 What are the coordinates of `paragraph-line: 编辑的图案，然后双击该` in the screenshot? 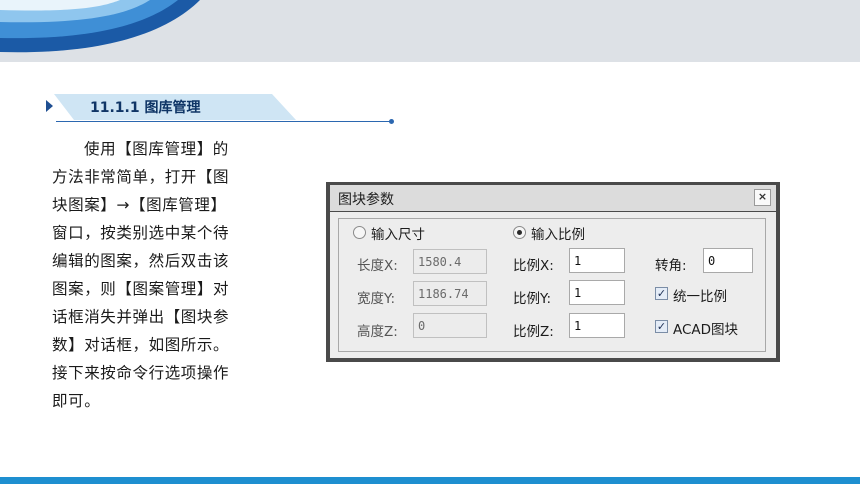 It's located at (141, 261).